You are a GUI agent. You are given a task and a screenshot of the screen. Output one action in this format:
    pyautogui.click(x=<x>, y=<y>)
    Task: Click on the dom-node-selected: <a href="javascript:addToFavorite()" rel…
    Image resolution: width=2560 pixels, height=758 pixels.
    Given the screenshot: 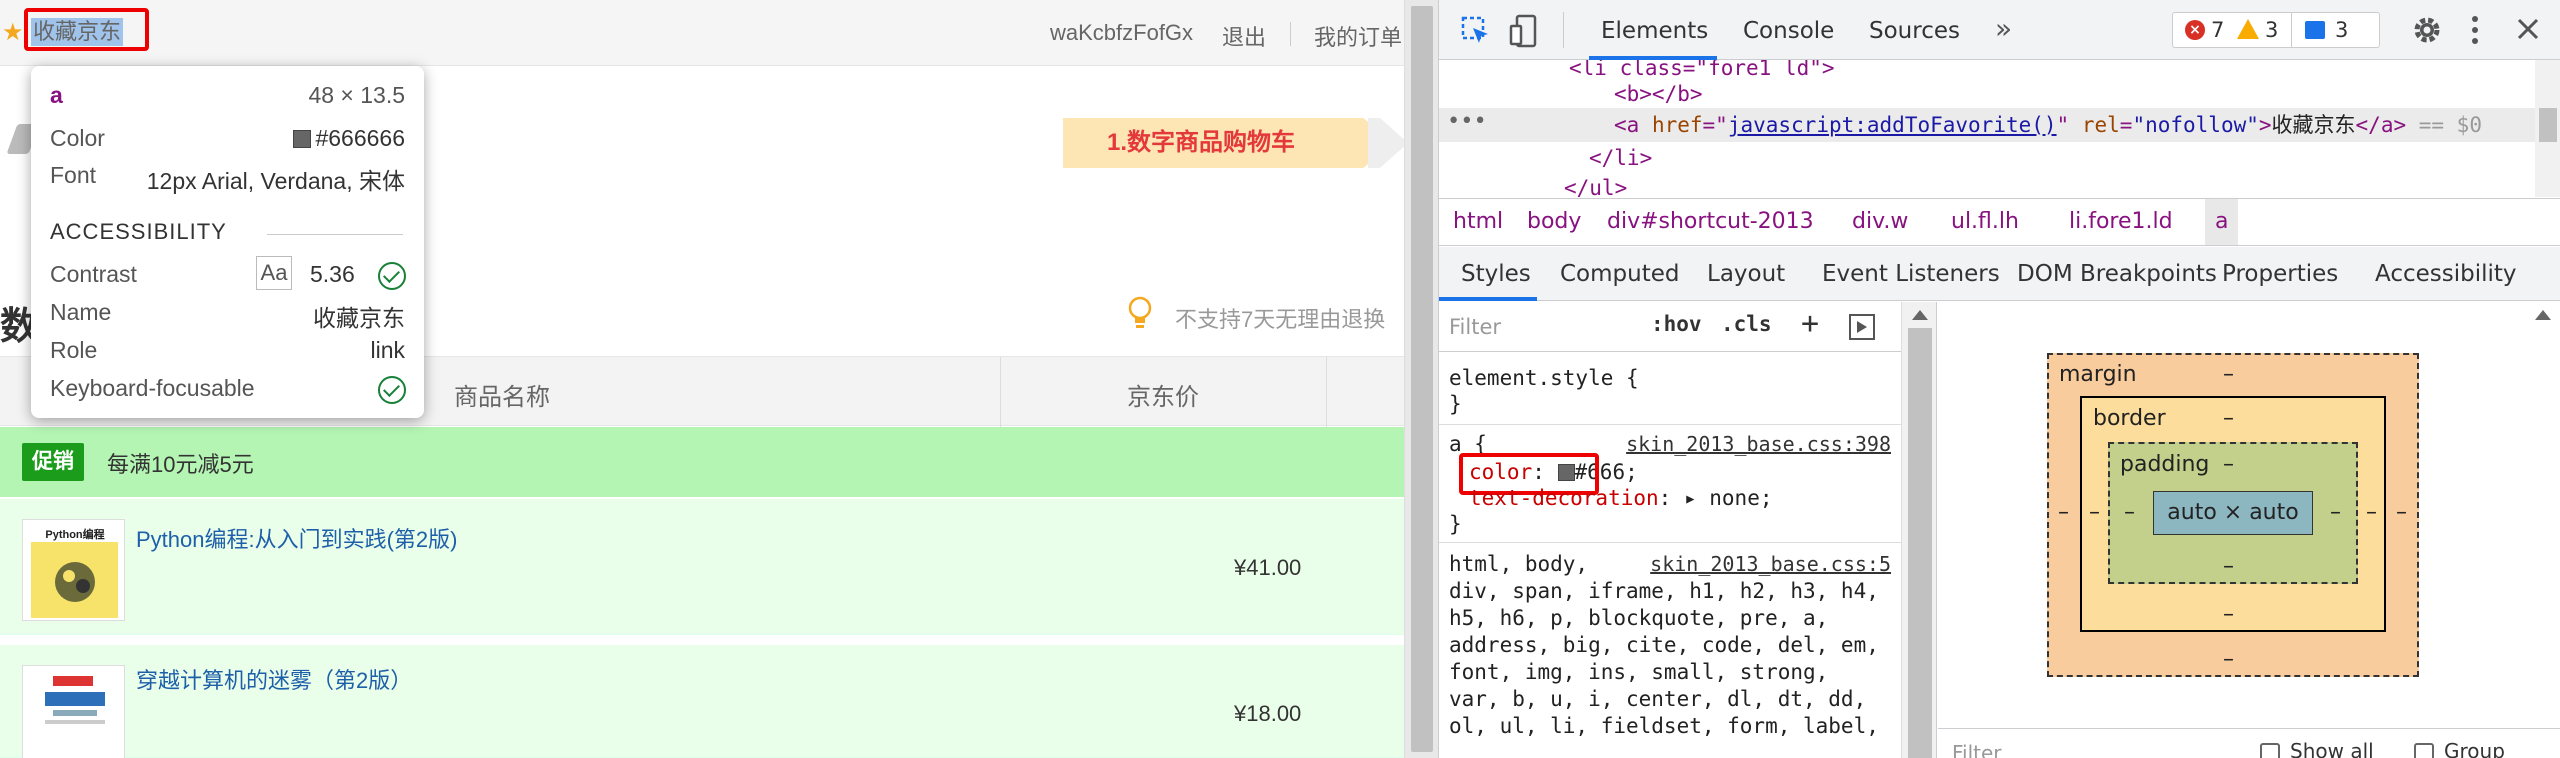 What is the action you would take?
    pyautogui.click(x=2048, y=125)
    